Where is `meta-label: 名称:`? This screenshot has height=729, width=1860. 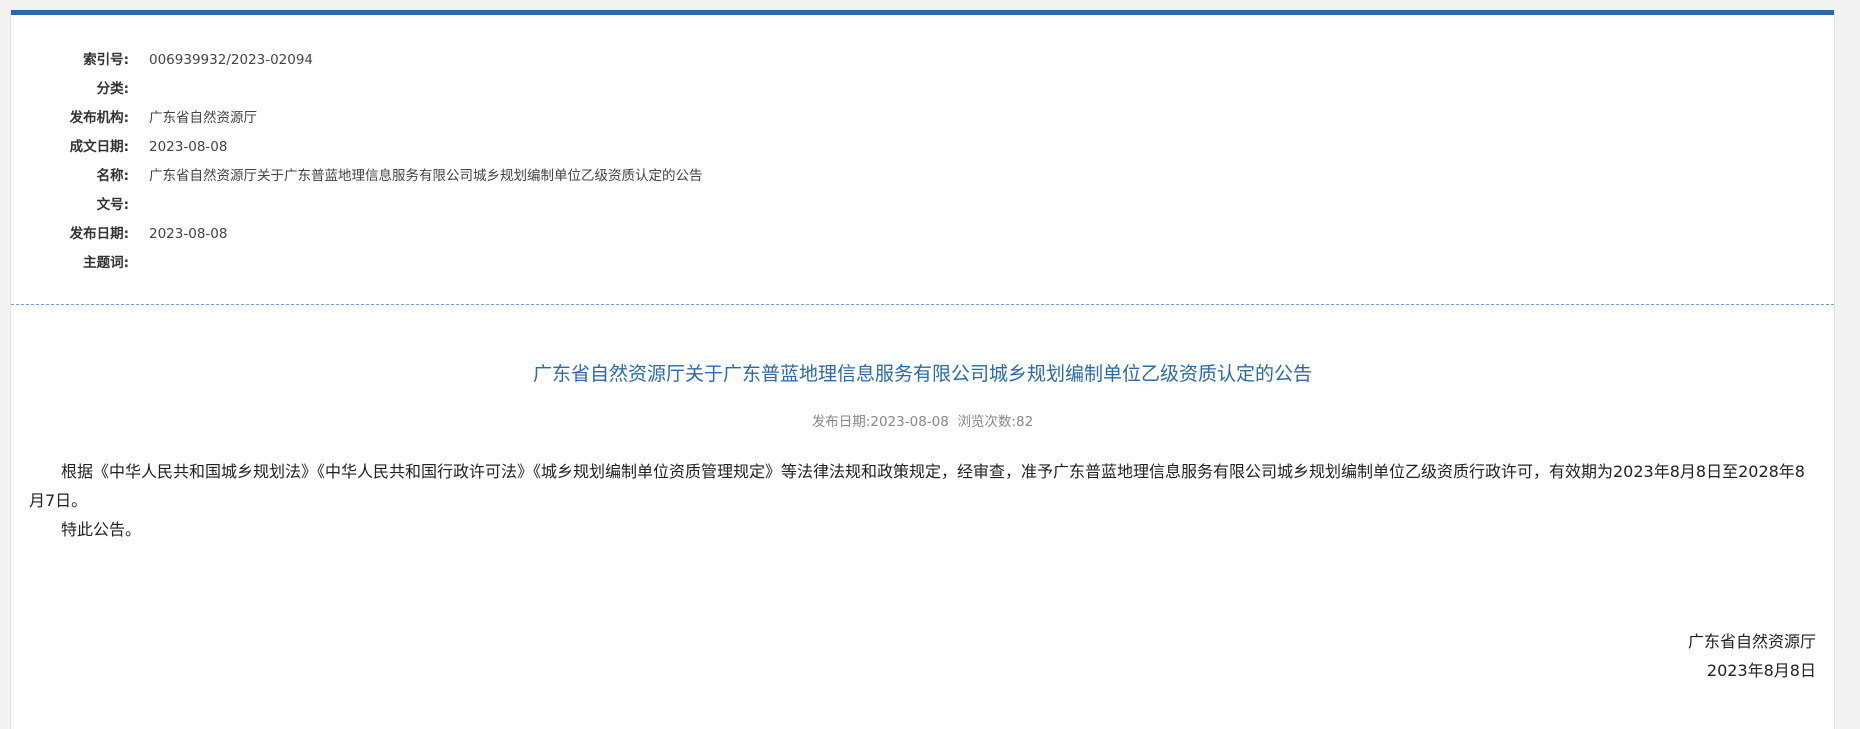 meta-label: 名称: is located at coordinates (112, 176).